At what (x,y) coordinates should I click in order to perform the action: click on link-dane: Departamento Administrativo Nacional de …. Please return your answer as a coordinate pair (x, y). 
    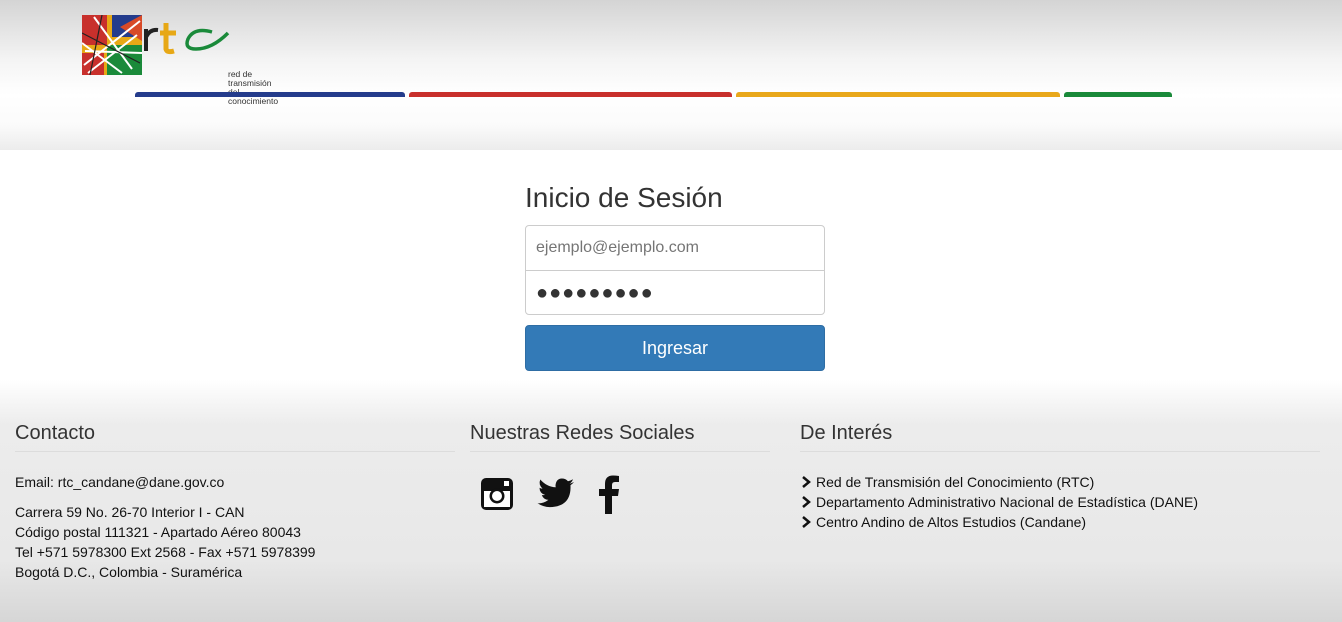
    Looking at the image, I should click on (1060, 502).